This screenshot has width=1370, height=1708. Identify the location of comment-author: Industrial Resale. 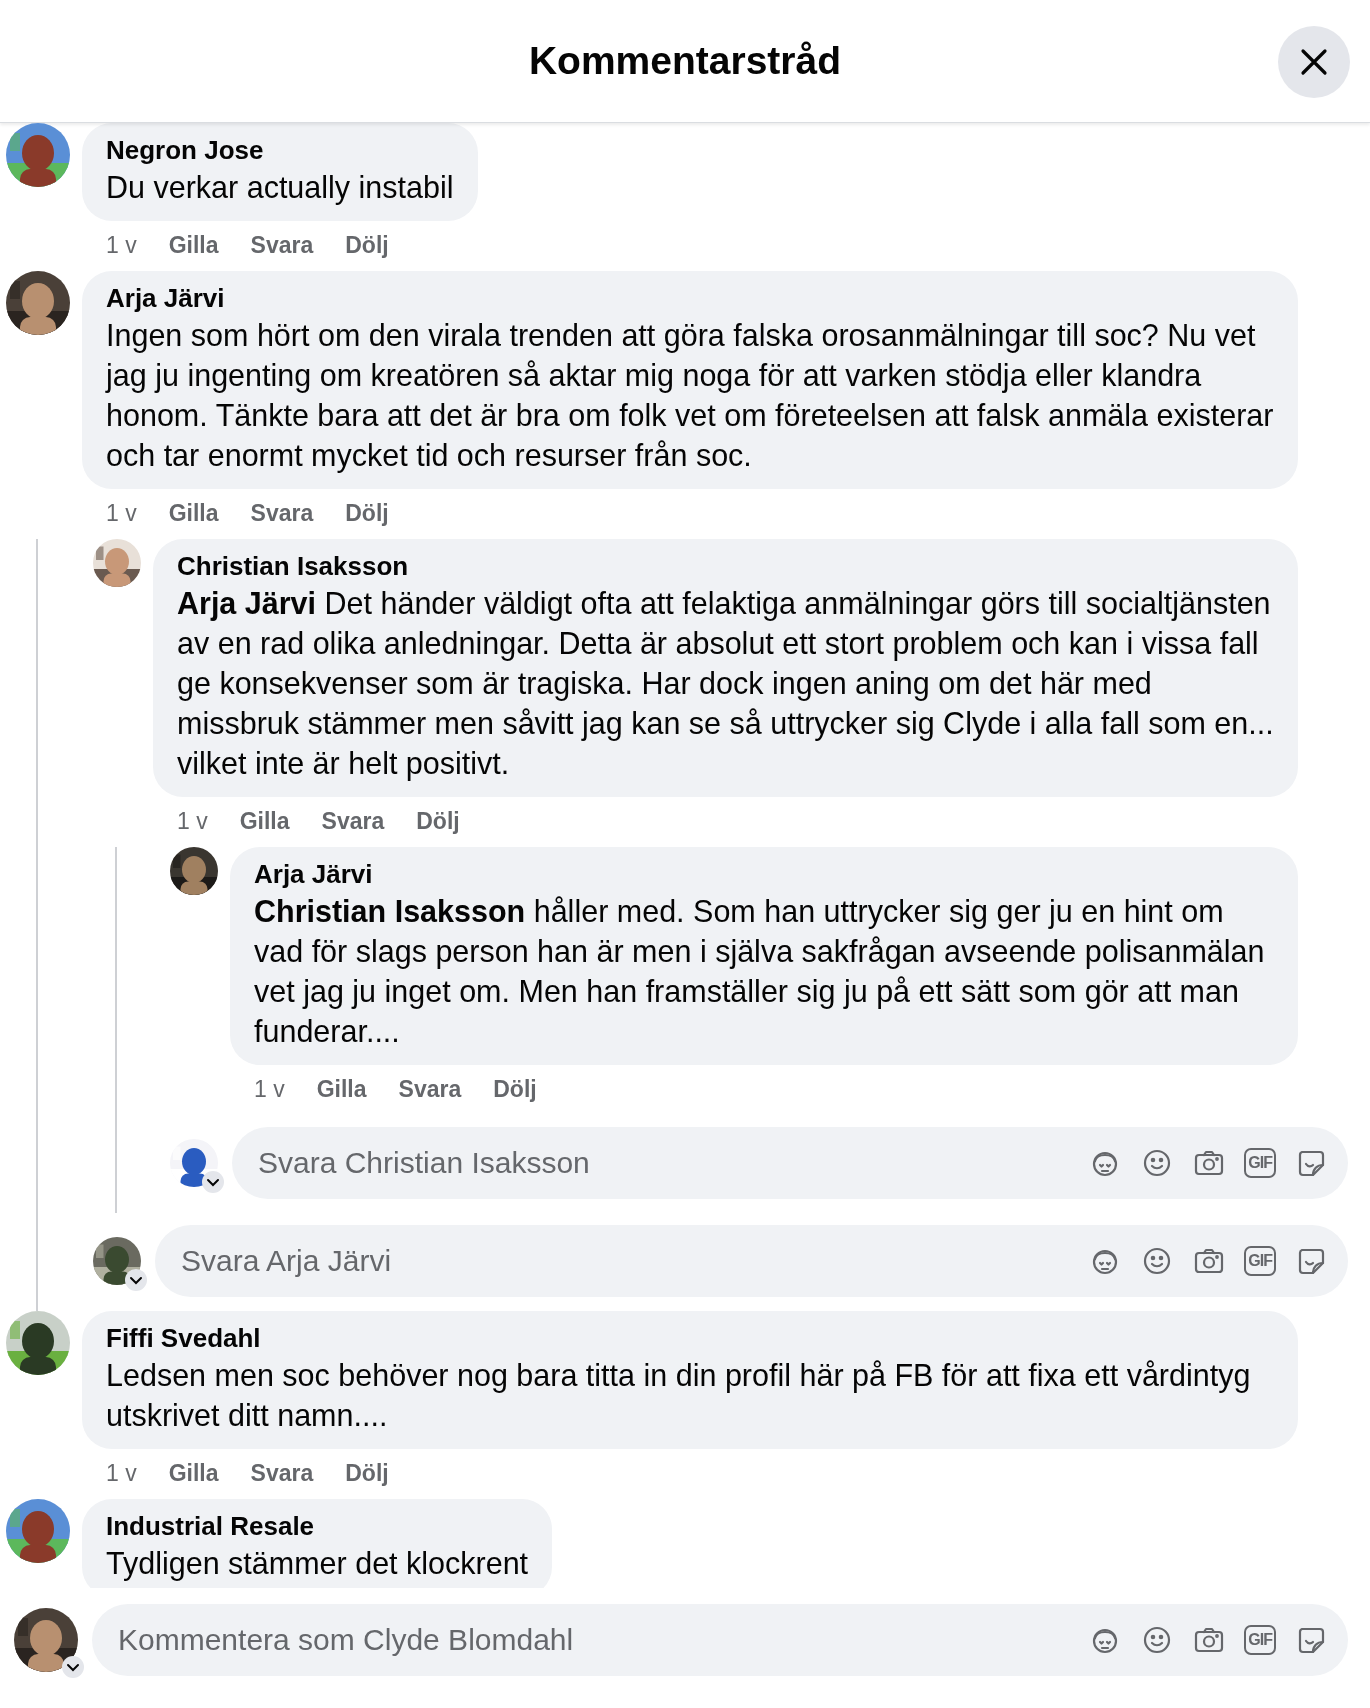
(317, 1526).